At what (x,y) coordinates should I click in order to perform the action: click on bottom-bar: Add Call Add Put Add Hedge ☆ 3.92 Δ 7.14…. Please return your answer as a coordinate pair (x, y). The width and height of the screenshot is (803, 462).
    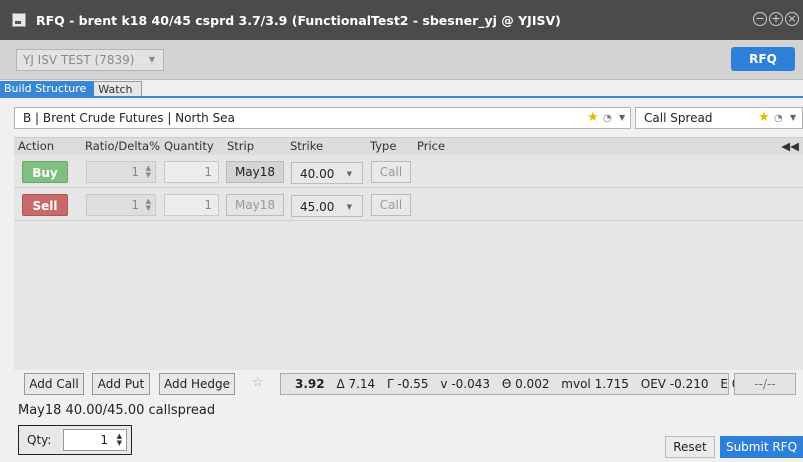
    Looking at the image, I should click on (408, 384).